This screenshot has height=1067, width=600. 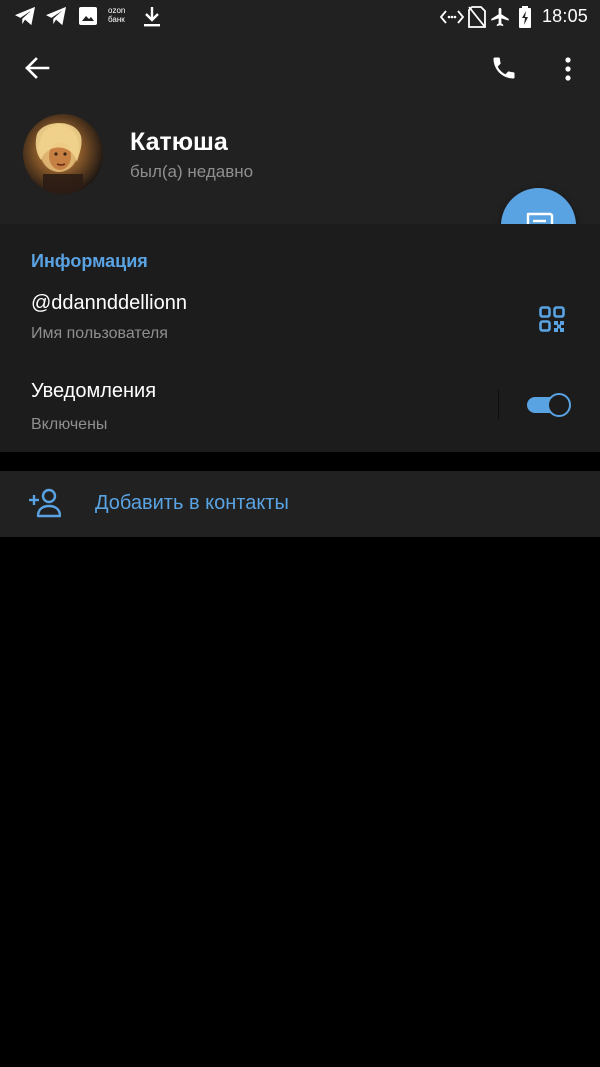 What do you see at coordinates (88, 16) in the screenshot?
I see `image-icon` at bounding box center [88, 16].